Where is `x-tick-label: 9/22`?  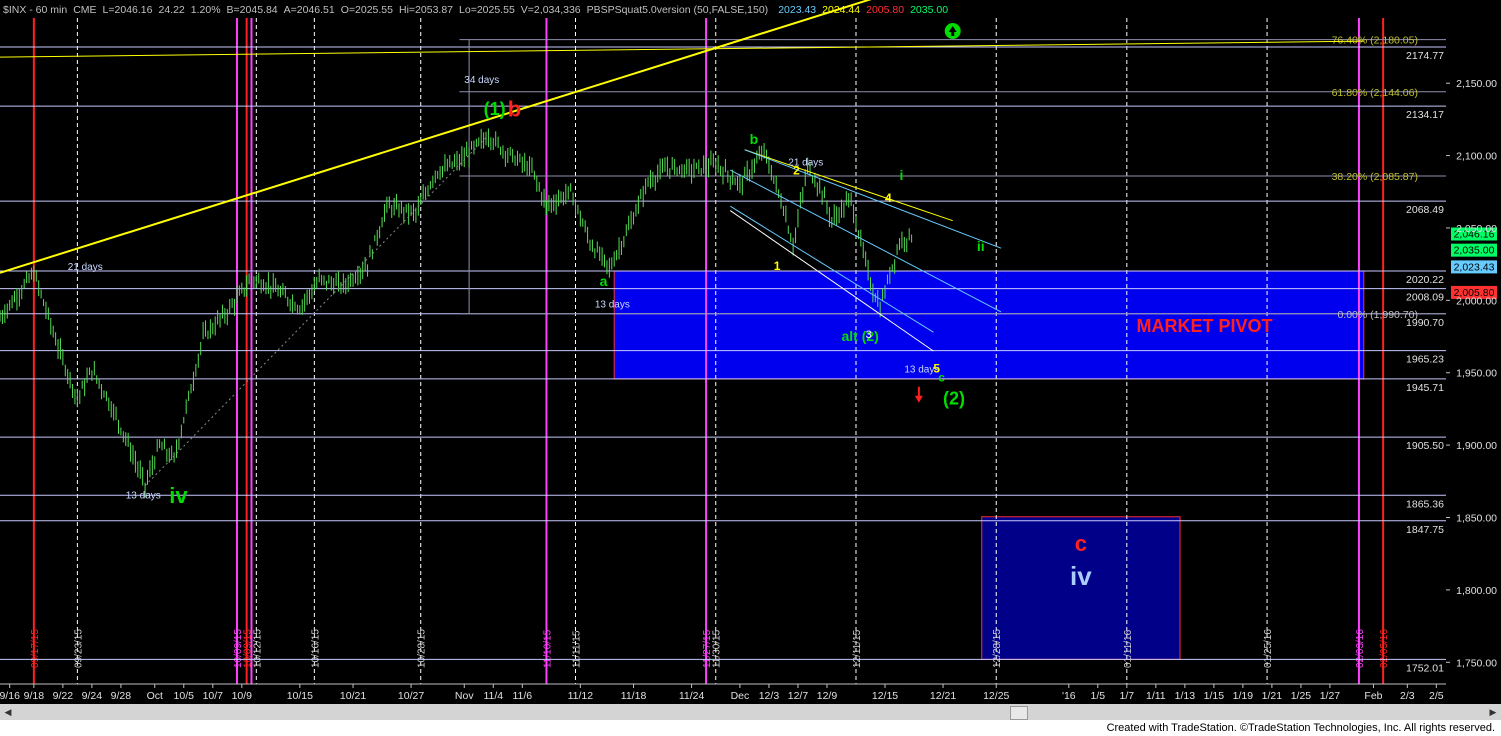
x-tick-label: 9/22 is located at coordinates (63, 696).